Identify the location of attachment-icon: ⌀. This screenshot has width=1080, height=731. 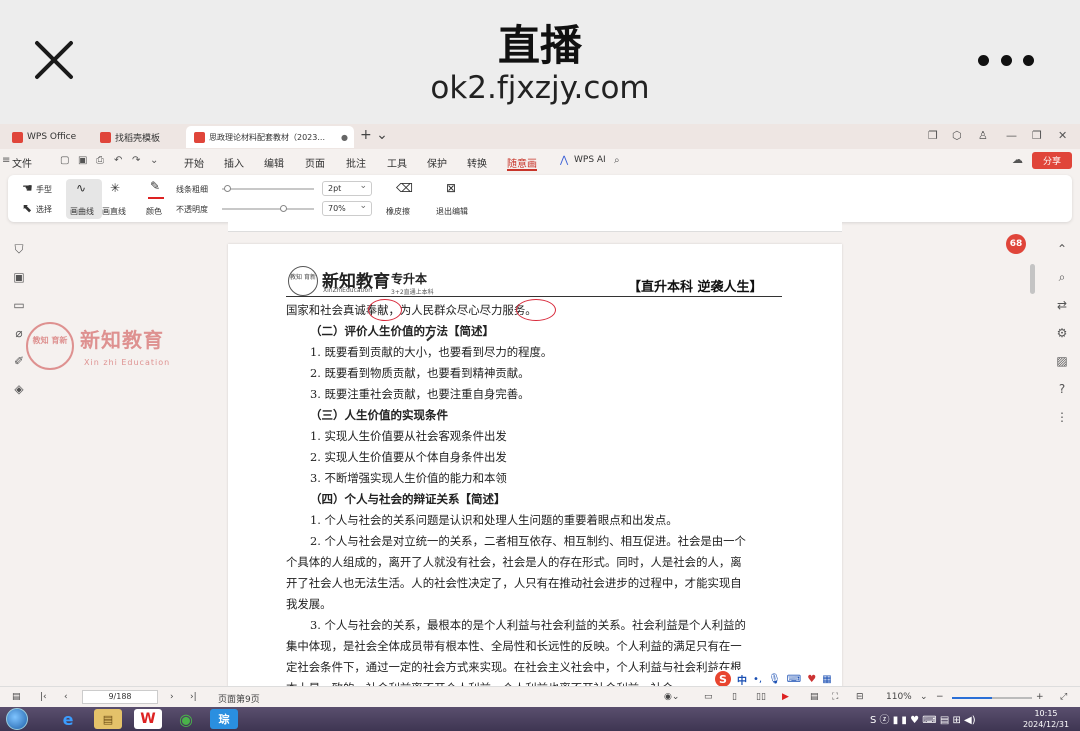
(19, 333).